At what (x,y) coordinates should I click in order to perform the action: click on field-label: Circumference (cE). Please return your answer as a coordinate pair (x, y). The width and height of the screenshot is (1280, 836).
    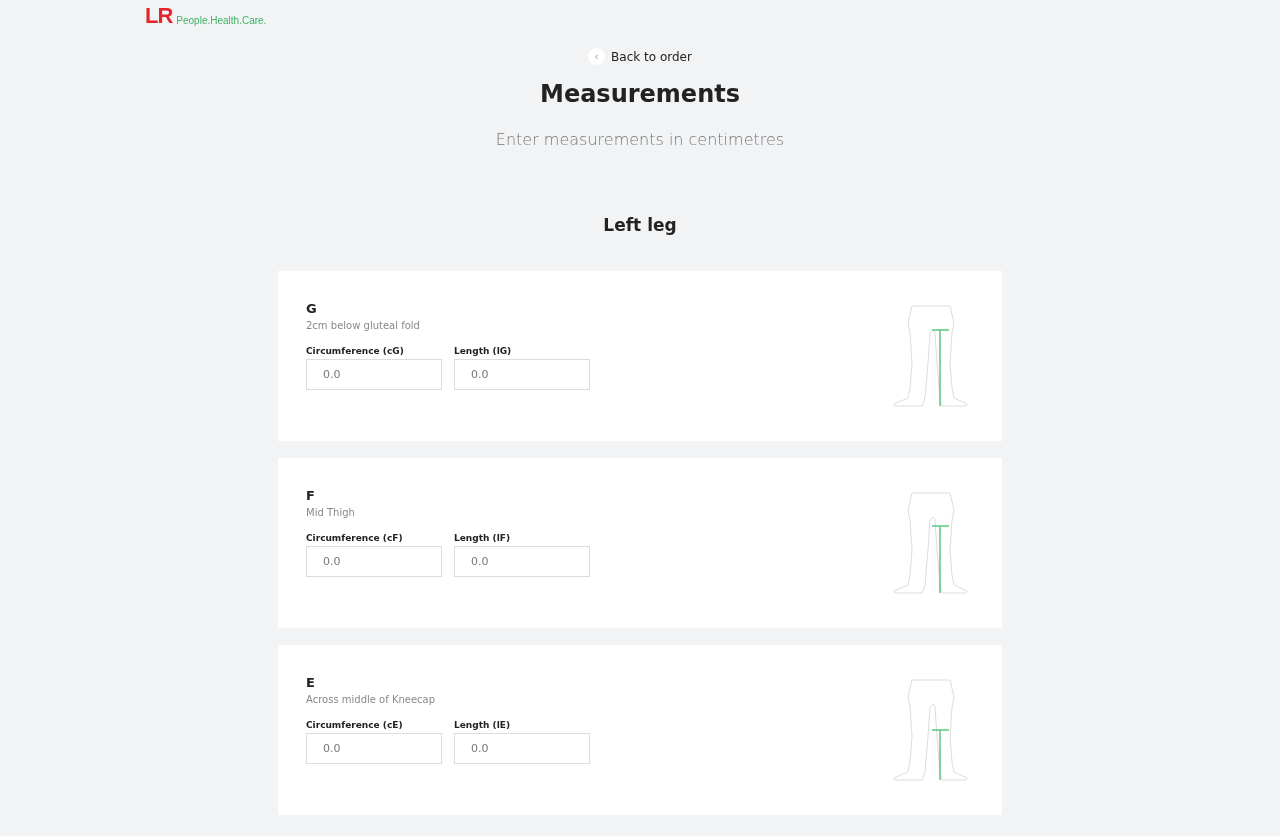
    Looking at the image, I should click on (355, 725).